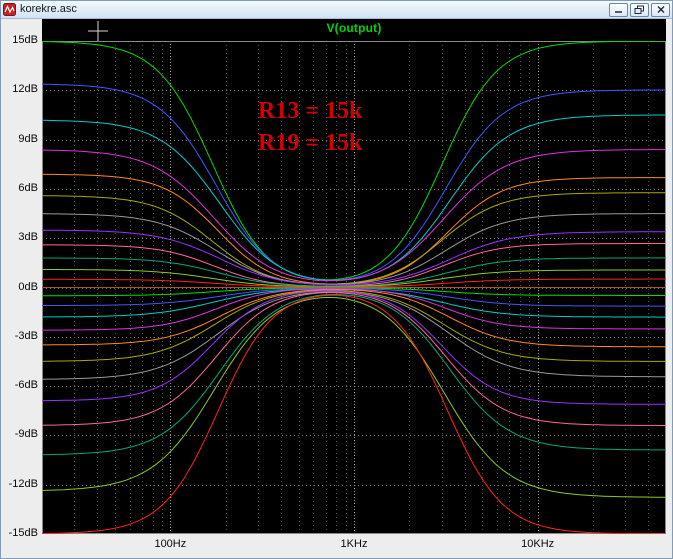 Image resolution: width=673 pixels, height=559 pixels. Describe the element at coordinates (538, 544) in the screenshot. I see `x-tick-label: 10KHz` at that location.